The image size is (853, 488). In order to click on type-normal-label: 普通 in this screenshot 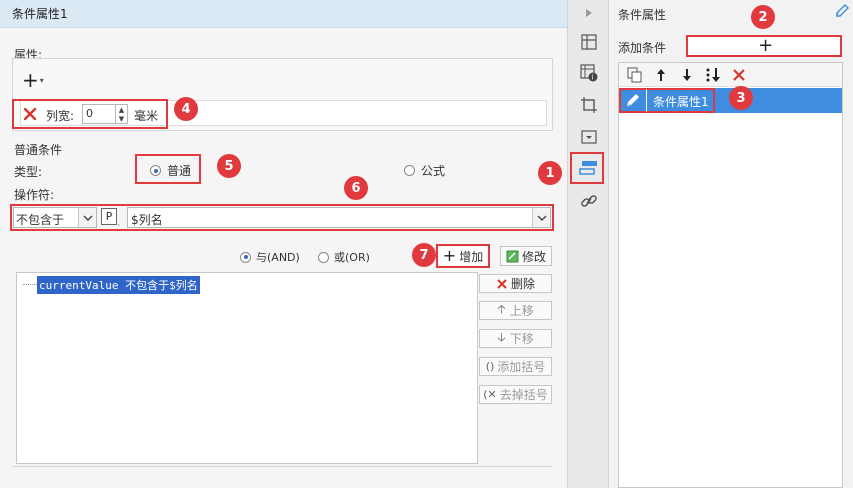, I will do `click(179, 171)`.